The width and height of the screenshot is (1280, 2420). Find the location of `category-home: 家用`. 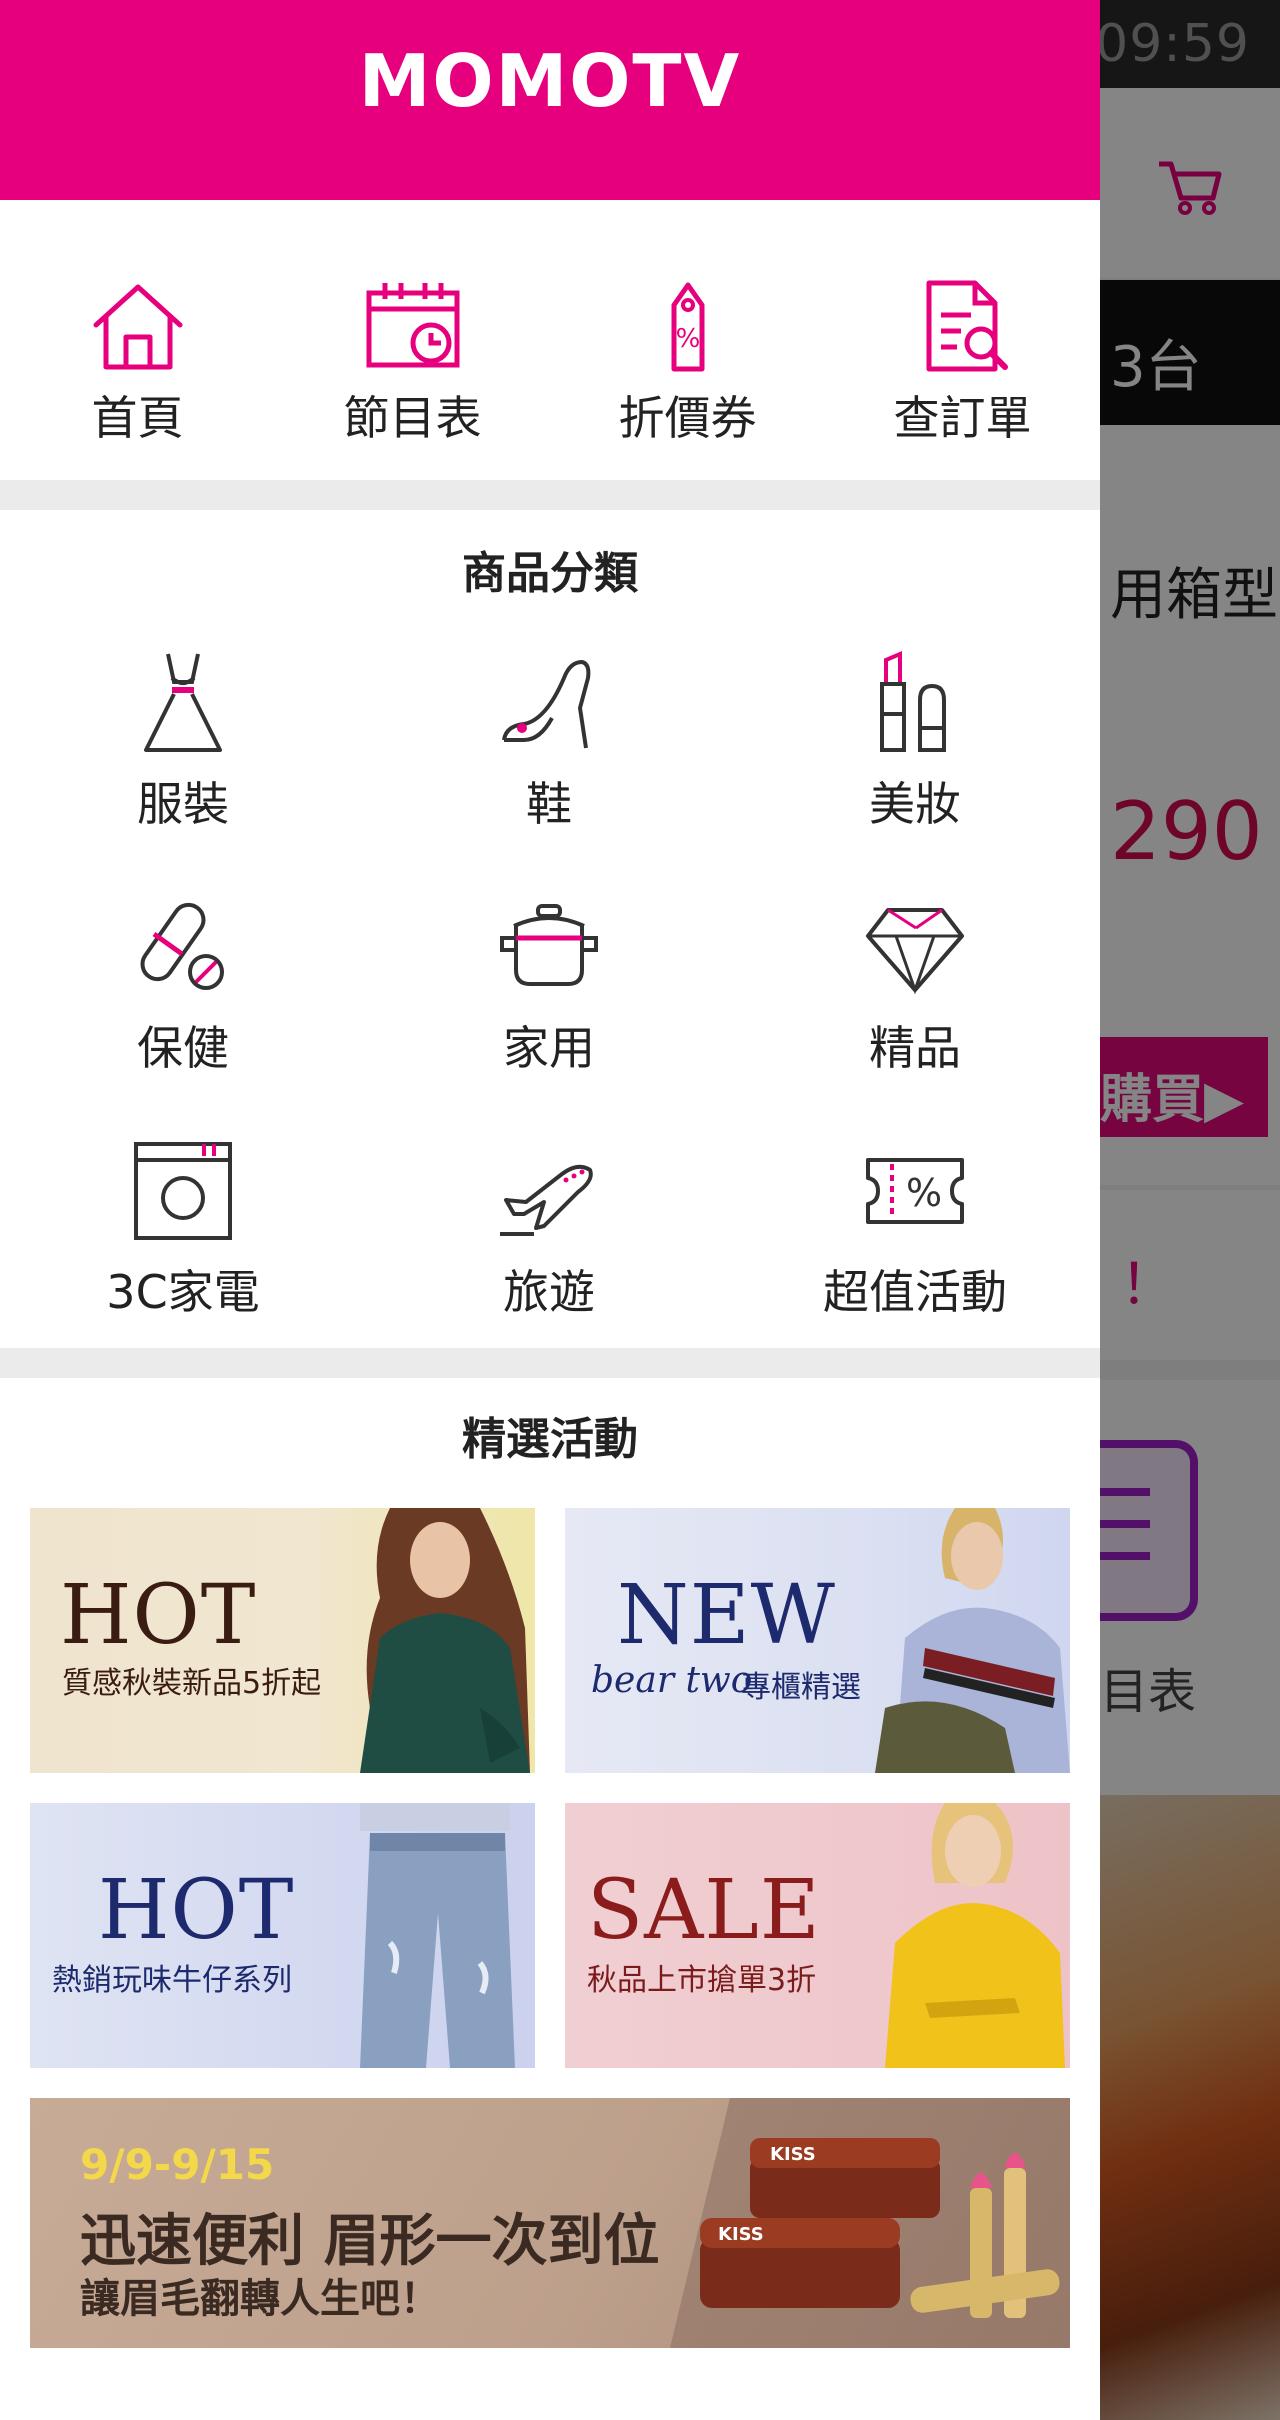

category-home: 家用 is located at coordinates (549, 1014).